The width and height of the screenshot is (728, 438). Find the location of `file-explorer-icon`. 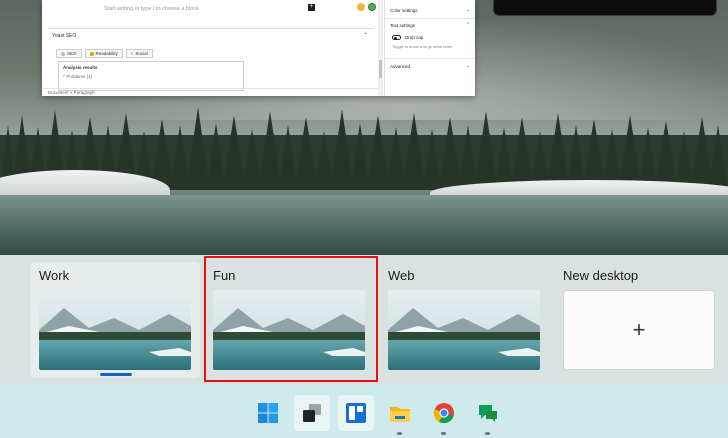

file-explorer-icon is located at coordinates (400, 414).